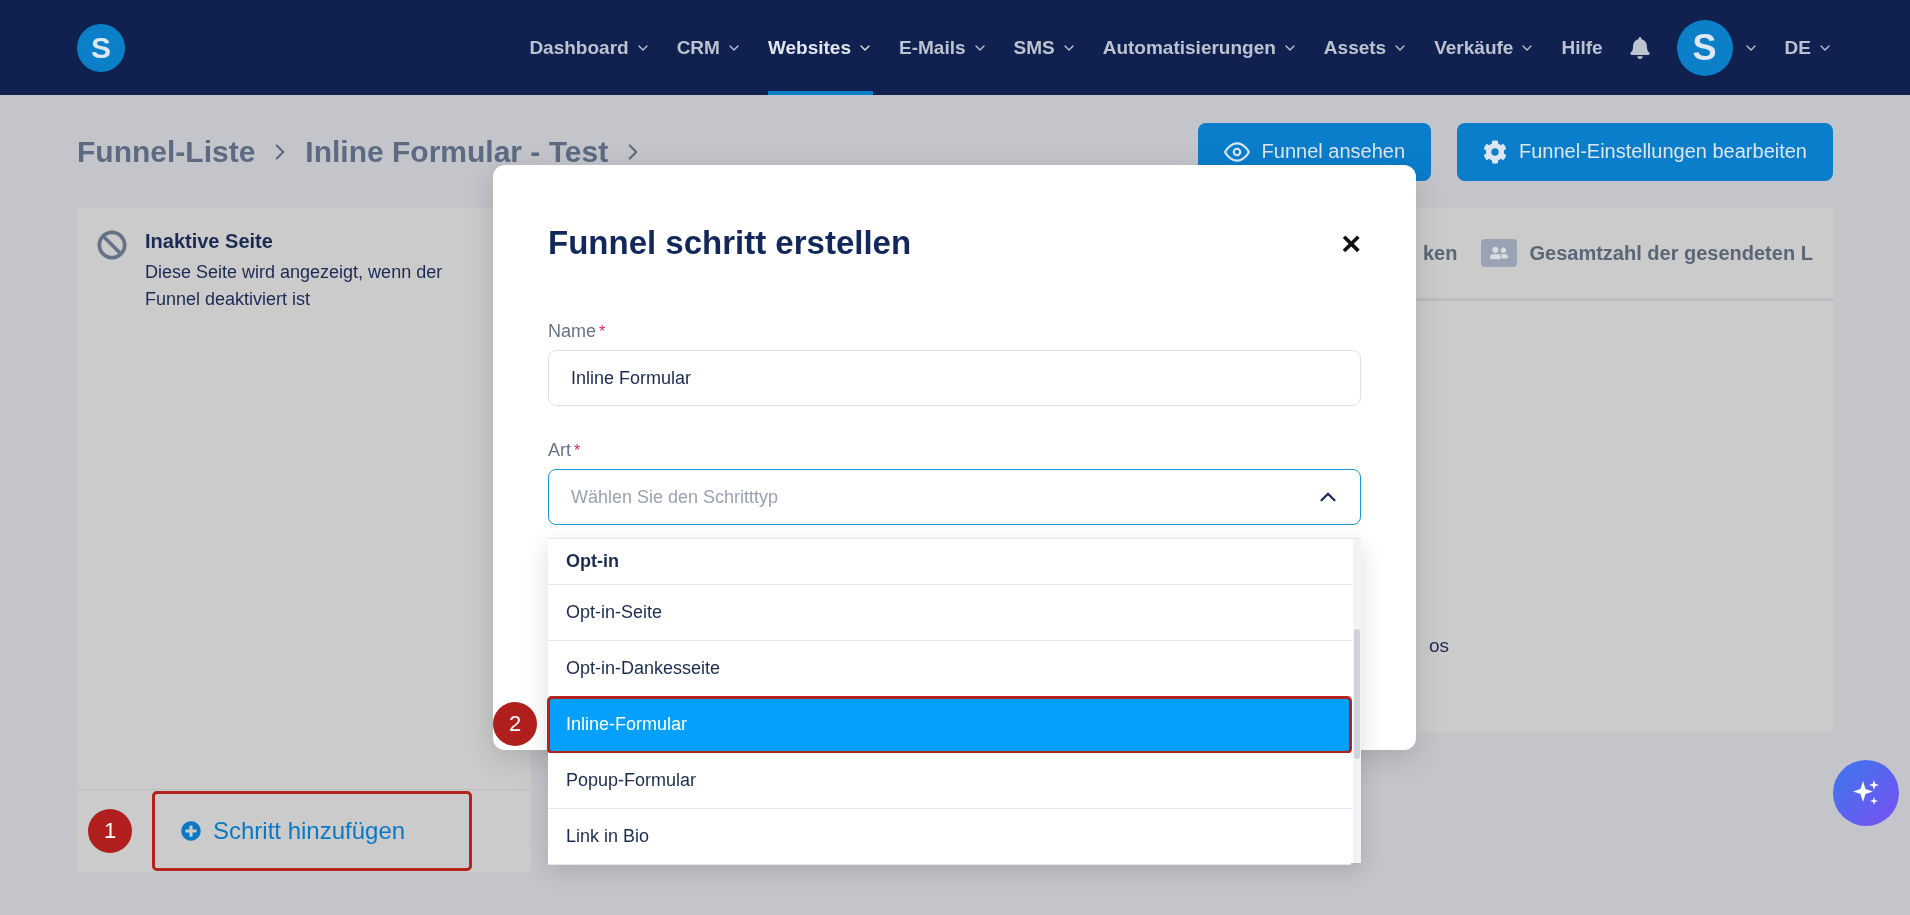  What do you see at coordinates (1366, 47) in the screenshot?
I see `nav-item: Assets` at bounding box center [1366, 47].